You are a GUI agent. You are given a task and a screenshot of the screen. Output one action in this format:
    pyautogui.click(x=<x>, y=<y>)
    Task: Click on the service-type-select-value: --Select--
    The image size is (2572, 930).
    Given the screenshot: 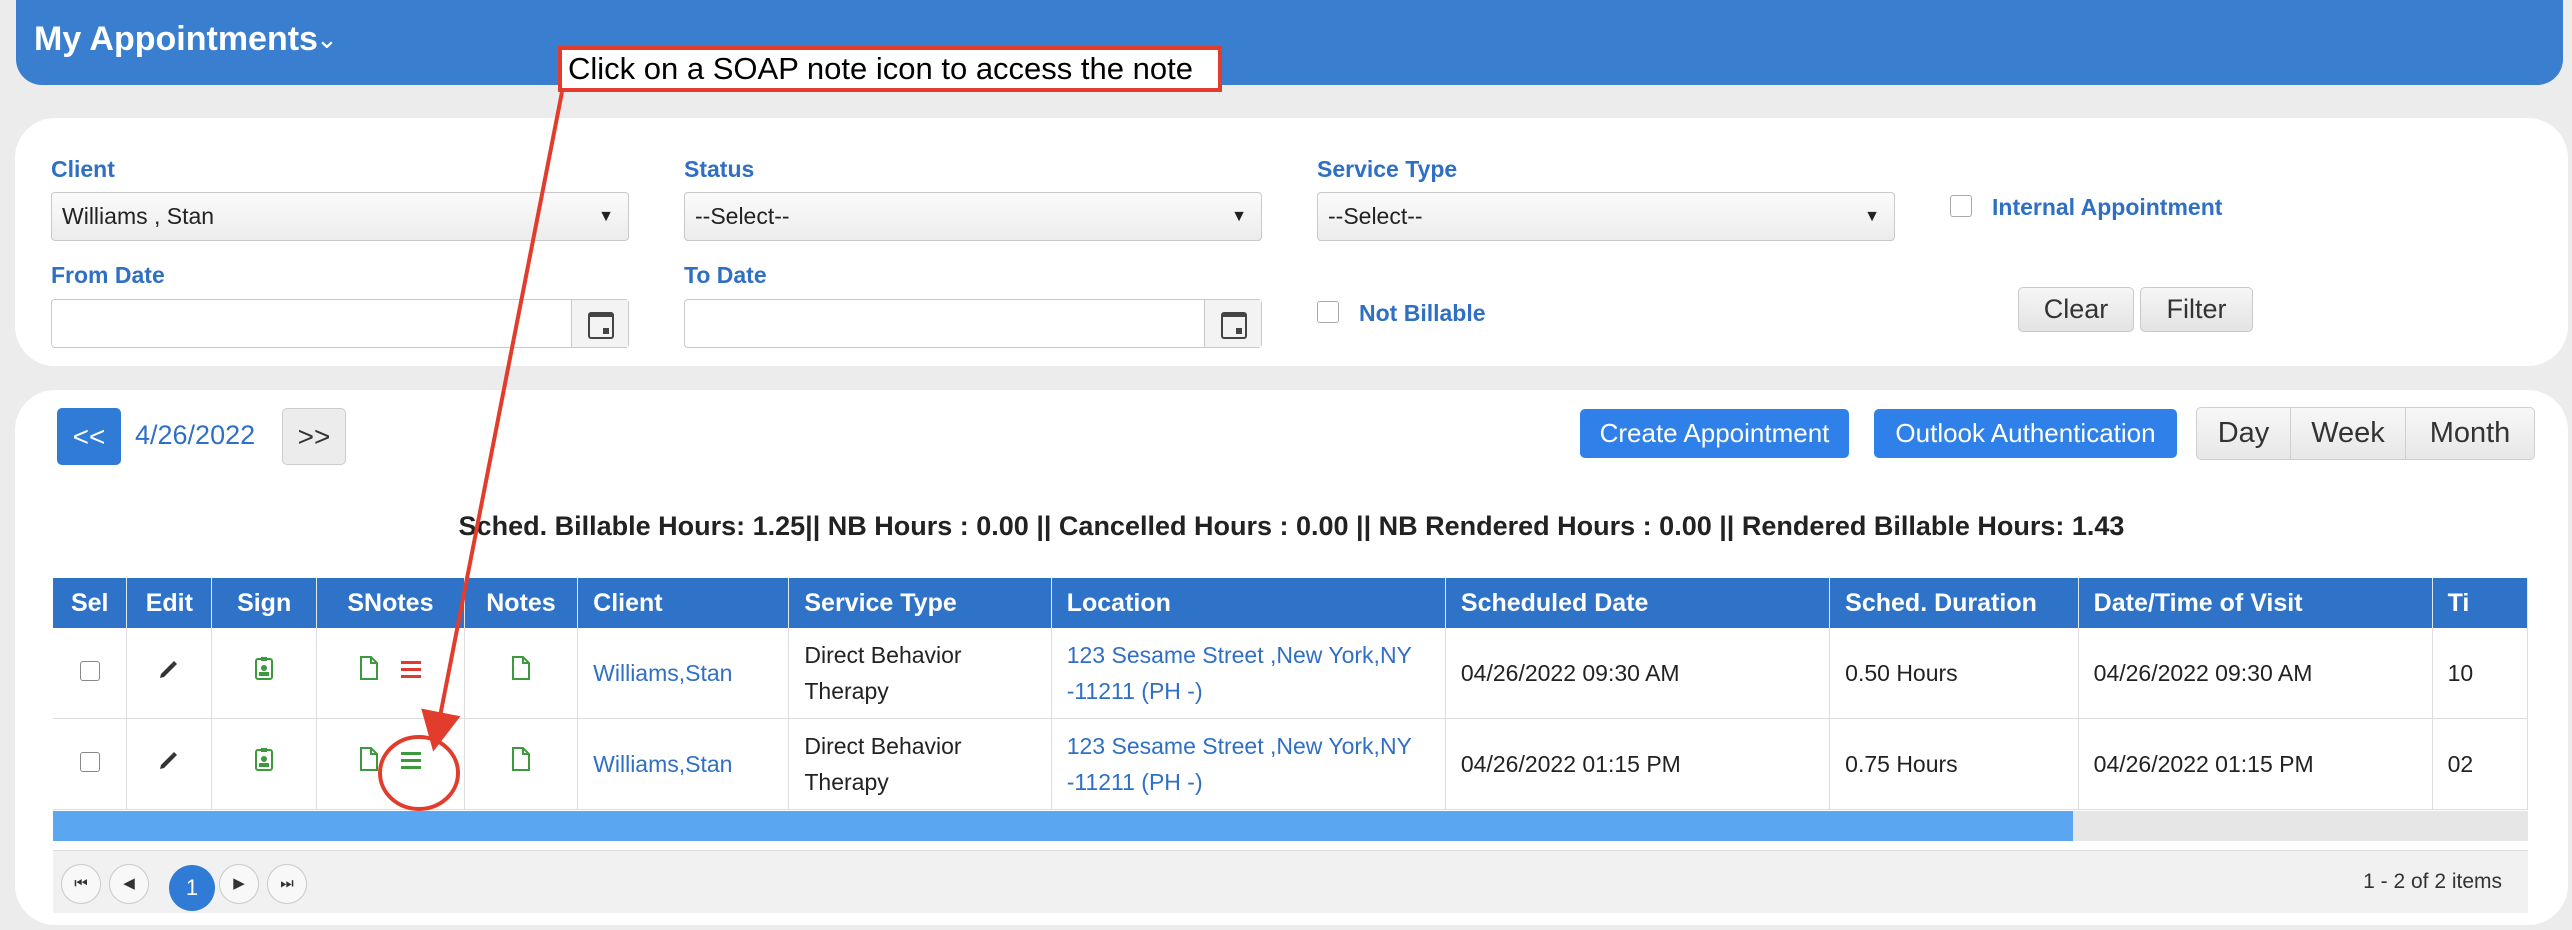 What is the action you would take?
    pyautogui.click(x=1375, y=216)
    